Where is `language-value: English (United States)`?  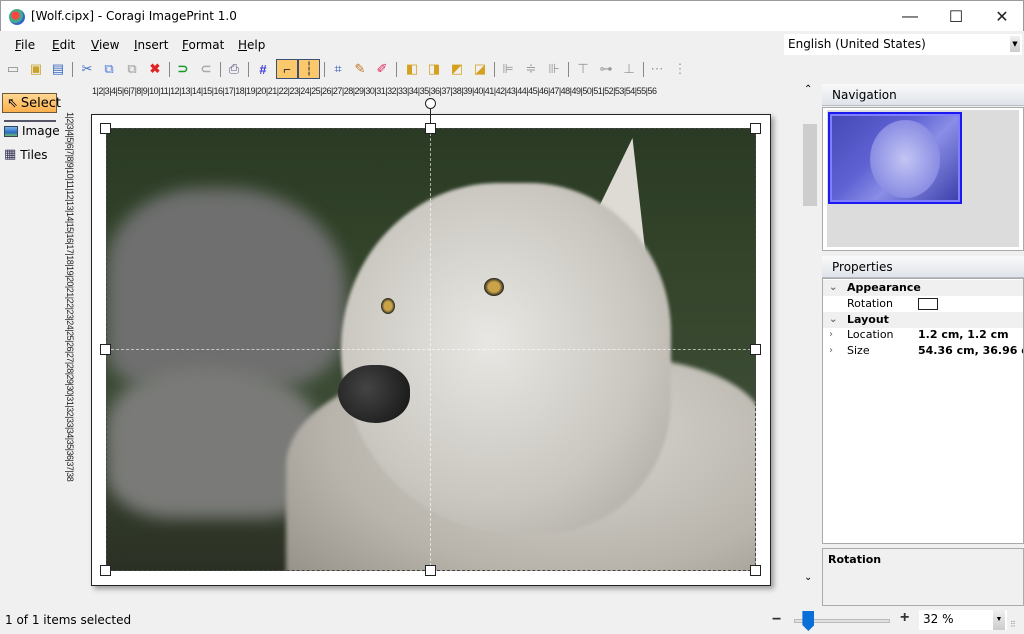
language-value: English (United States) is located at coordinates (857, 44).